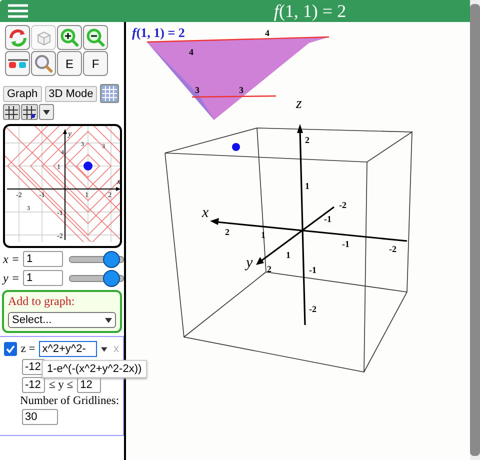 Image resolution: width=480 pixels, height=460 pixels. I want to click on dropdown-button, so click(46, 112).